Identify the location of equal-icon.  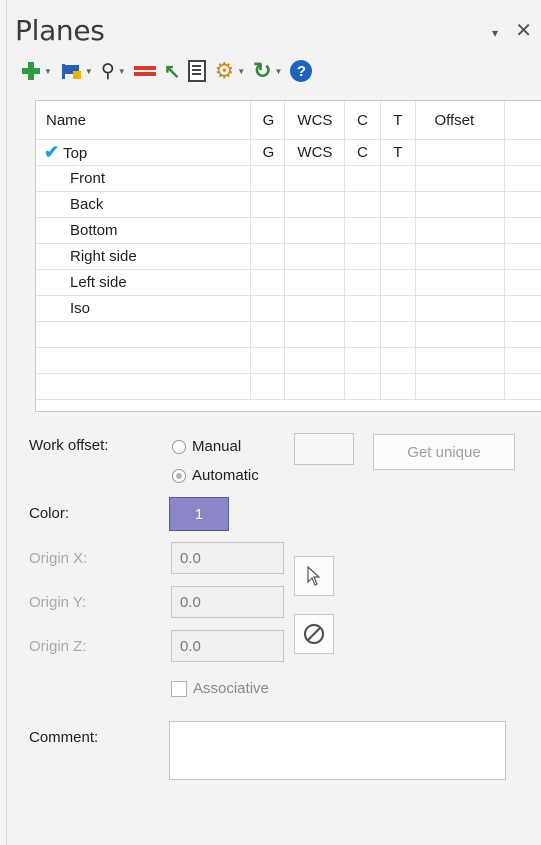
(144, 71).